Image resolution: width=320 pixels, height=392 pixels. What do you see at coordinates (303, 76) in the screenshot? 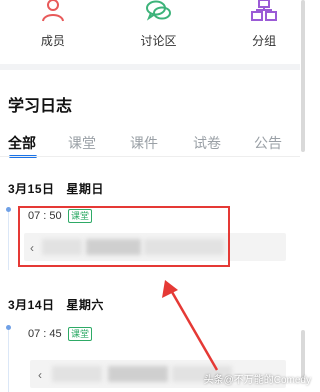
I see `scrollbar` at bounding box center [303, 76].